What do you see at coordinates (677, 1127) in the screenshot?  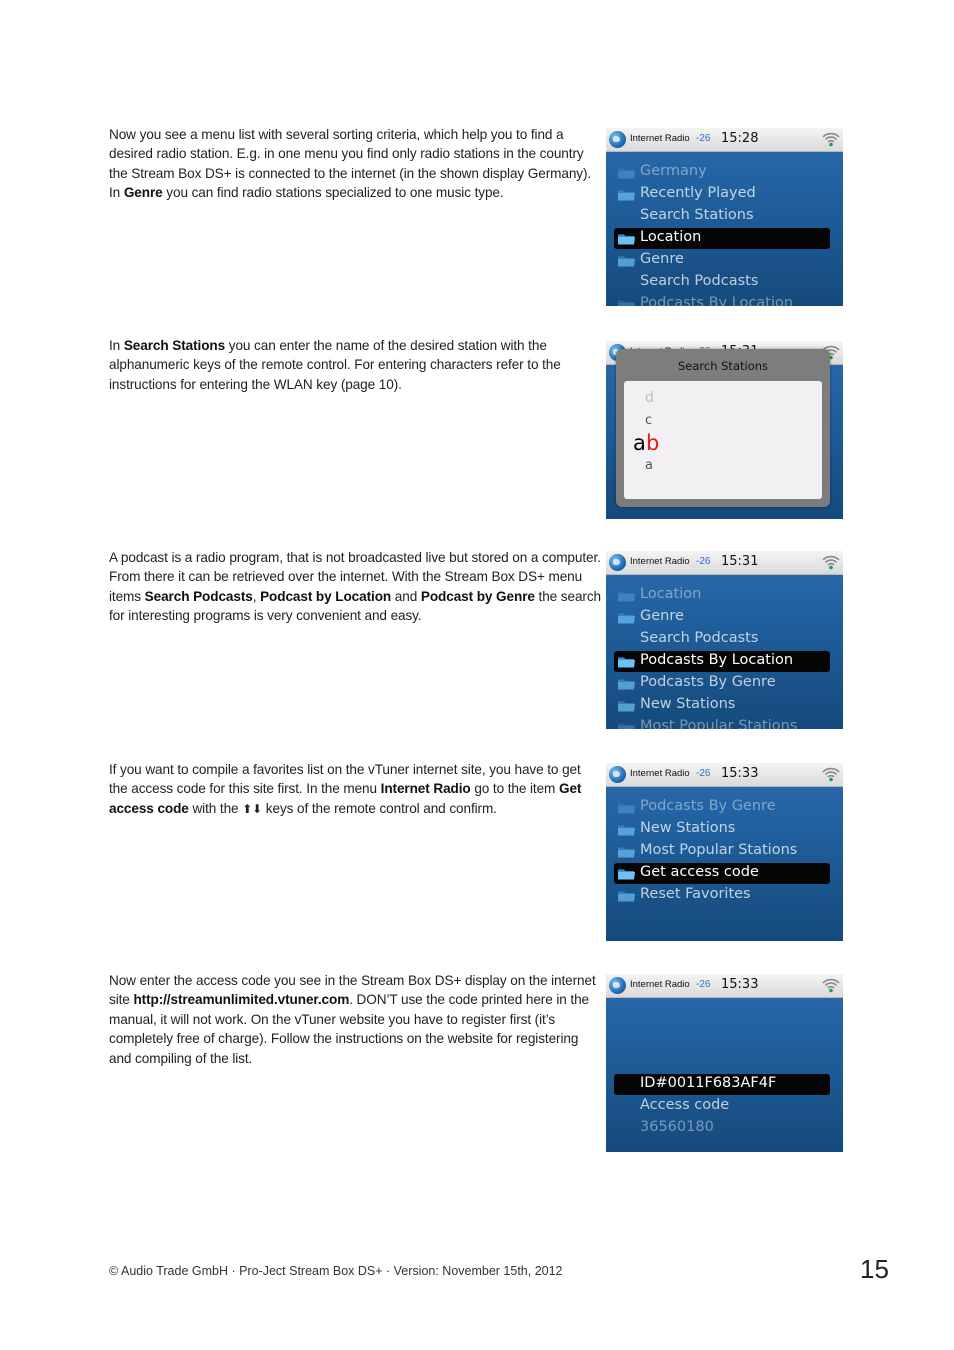 I see `menu-item-label: 36560180` at bounding box center [677, 1127].